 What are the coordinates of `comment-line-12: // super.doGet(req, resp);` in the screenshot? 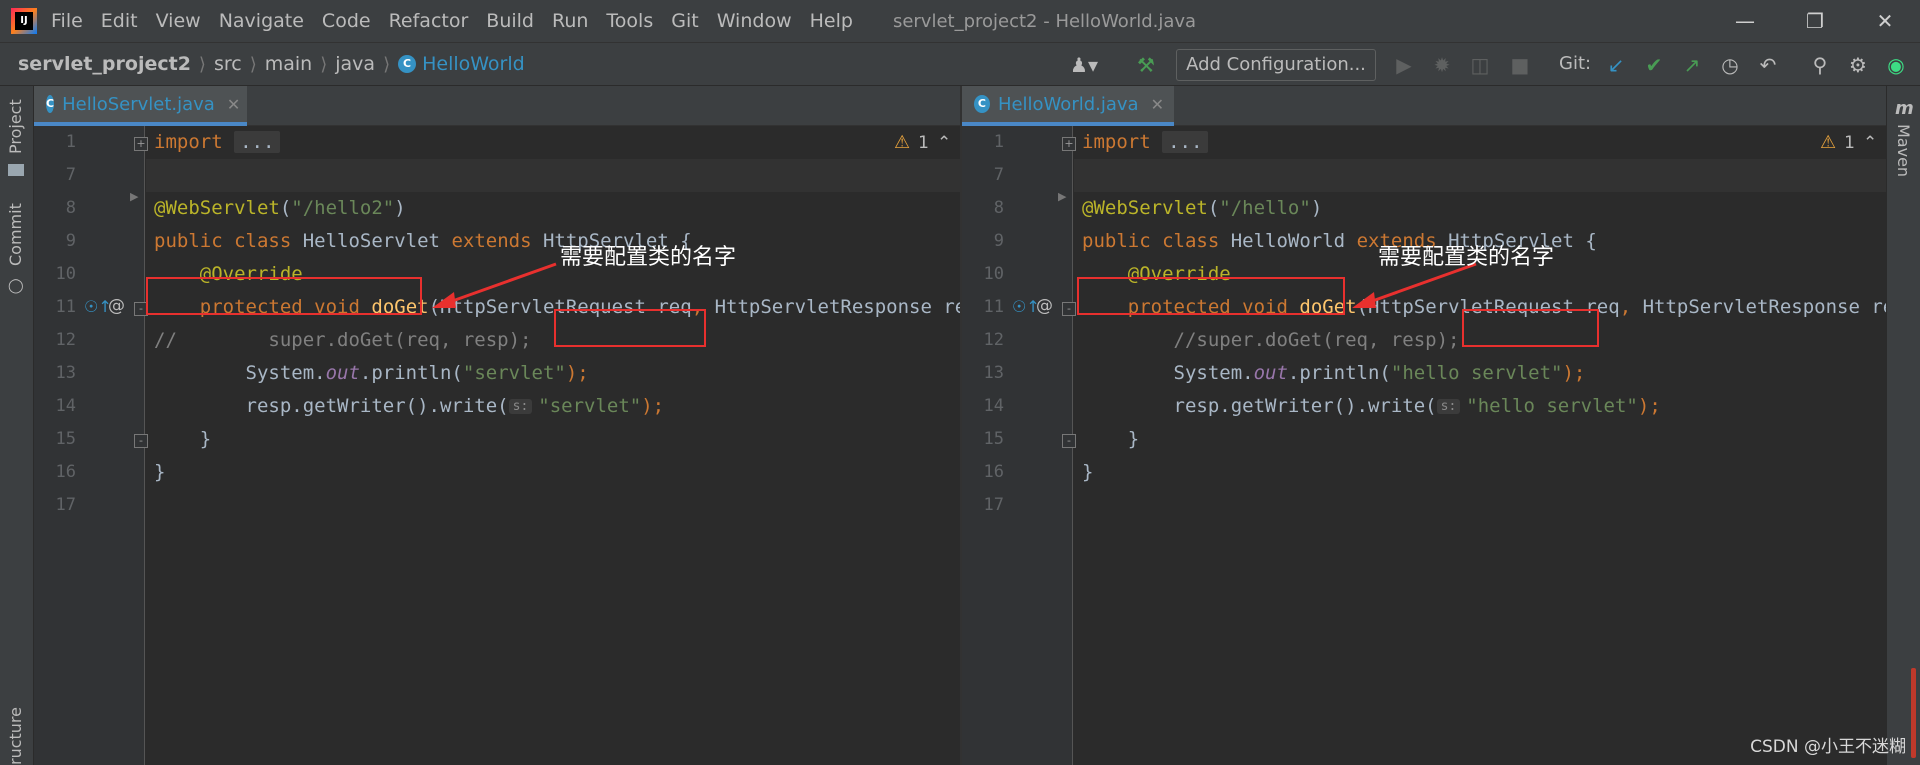 It's located at (343, 340).